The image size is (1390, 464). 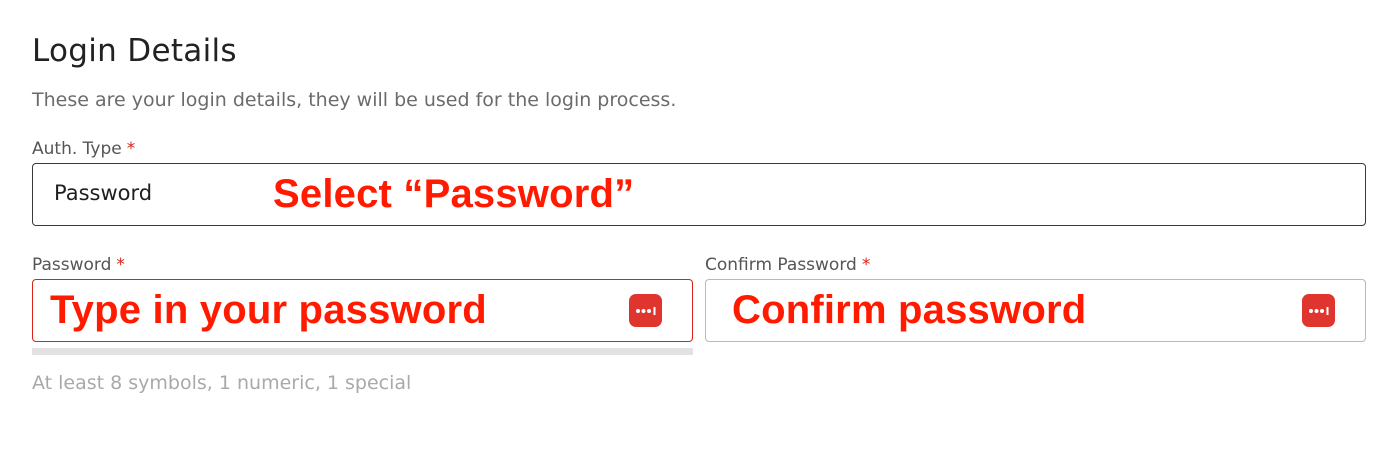 I want to click on password-annotation: Type in your password, so click(x=268, y=310).